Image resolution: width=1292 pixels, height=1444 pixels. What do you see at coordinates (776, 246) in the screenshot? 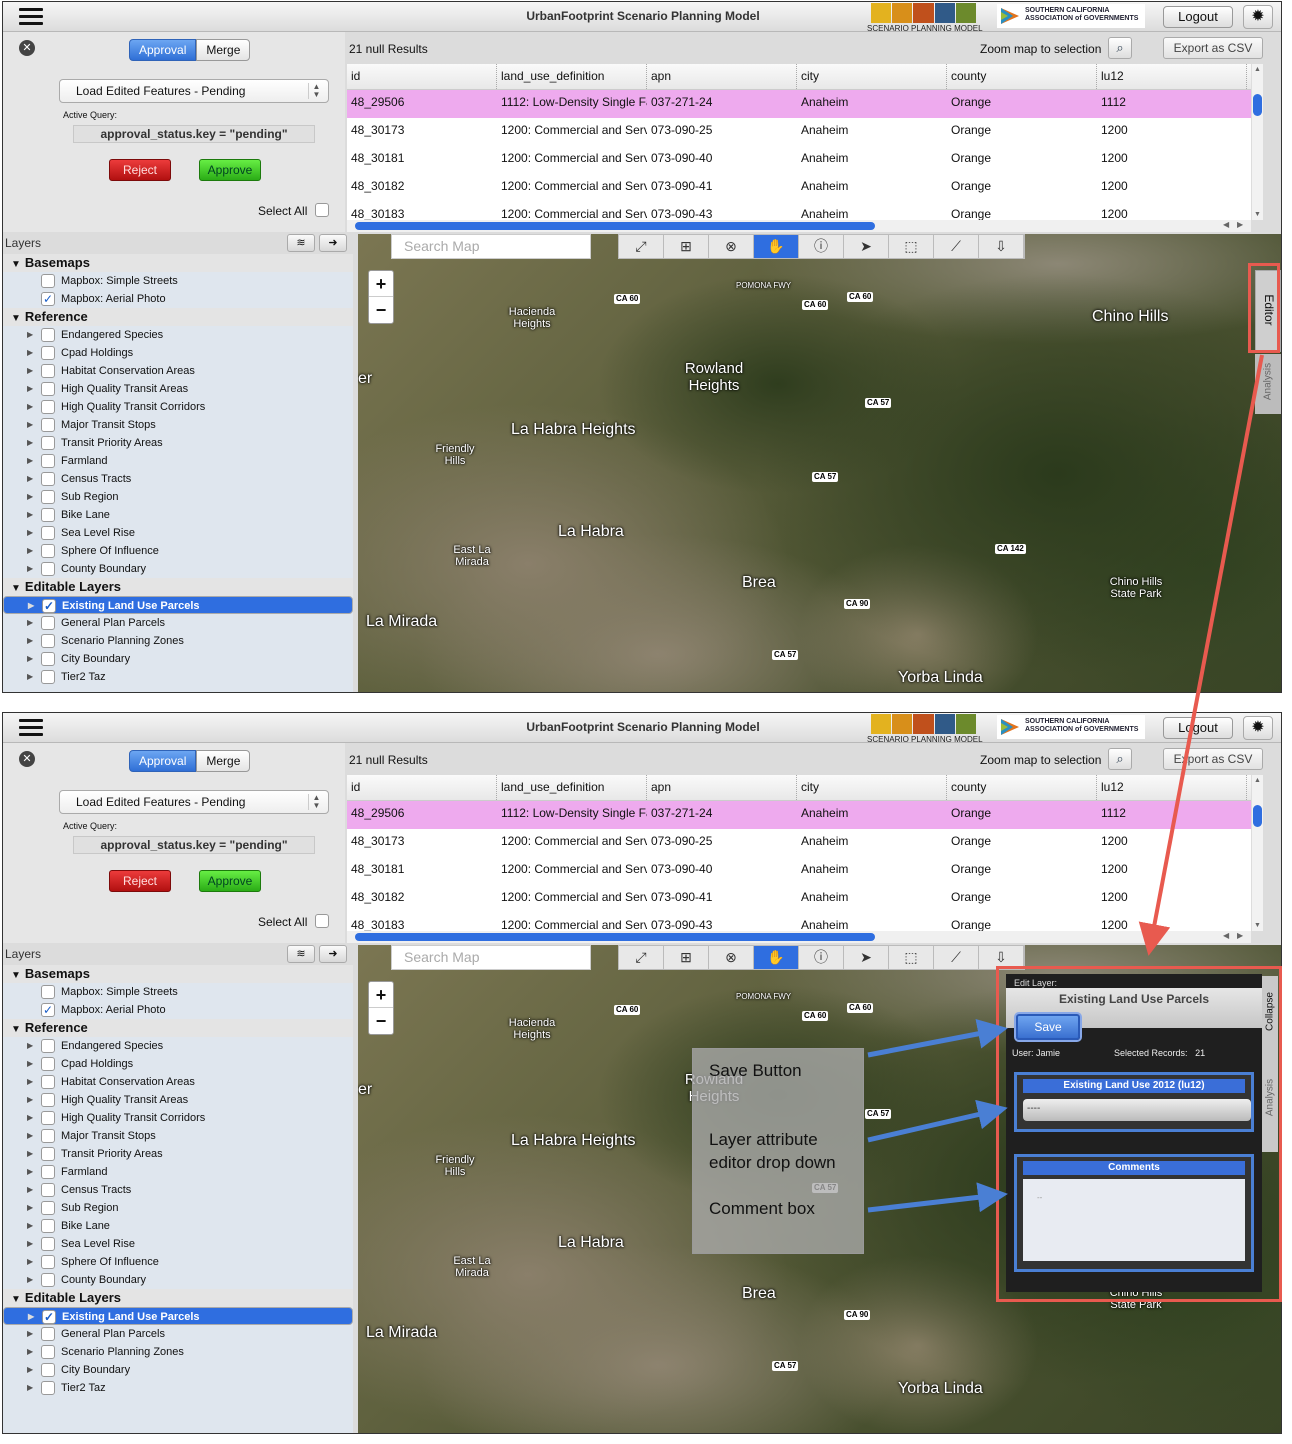
I see `pan-hand-icon: ✋` at bounding box center [776, 246].